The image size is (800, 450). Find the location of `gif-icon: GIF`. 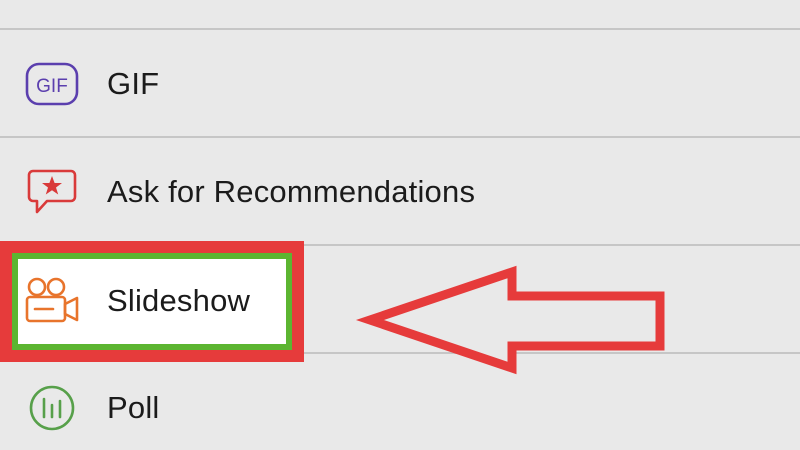

gif-icon: GIF is located at coordinates (52, 84).